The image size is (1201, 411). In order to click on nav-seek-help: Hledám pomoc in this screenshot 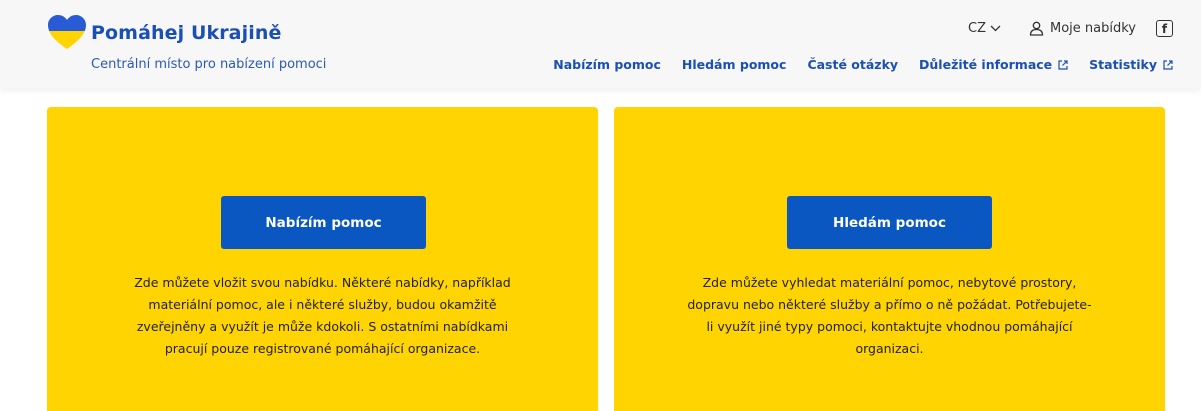, I will do `click(734, 64)`.